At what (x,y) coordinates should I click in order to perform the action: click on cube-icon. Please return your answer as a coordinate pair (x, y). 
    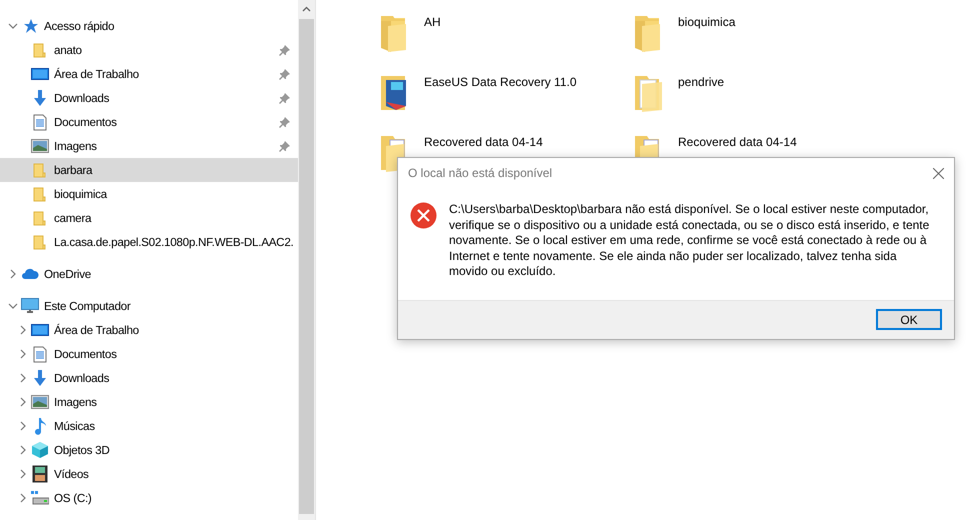
    Looking at the image, I should click on (40, 450).